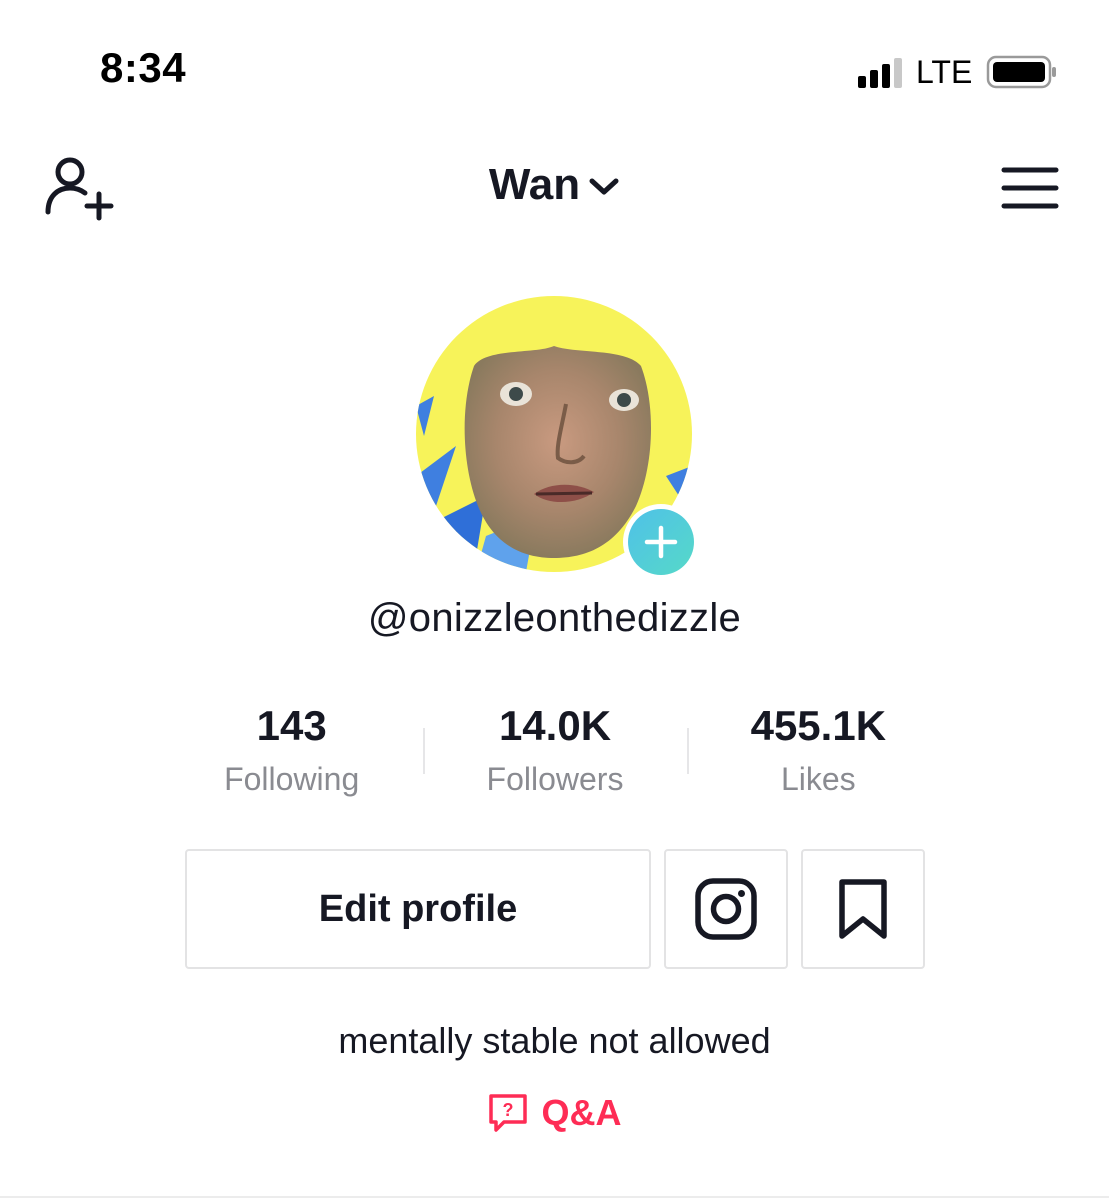 The image size is (1109, 1200). I want to click on stat-label: Followers, so click(555, 779).